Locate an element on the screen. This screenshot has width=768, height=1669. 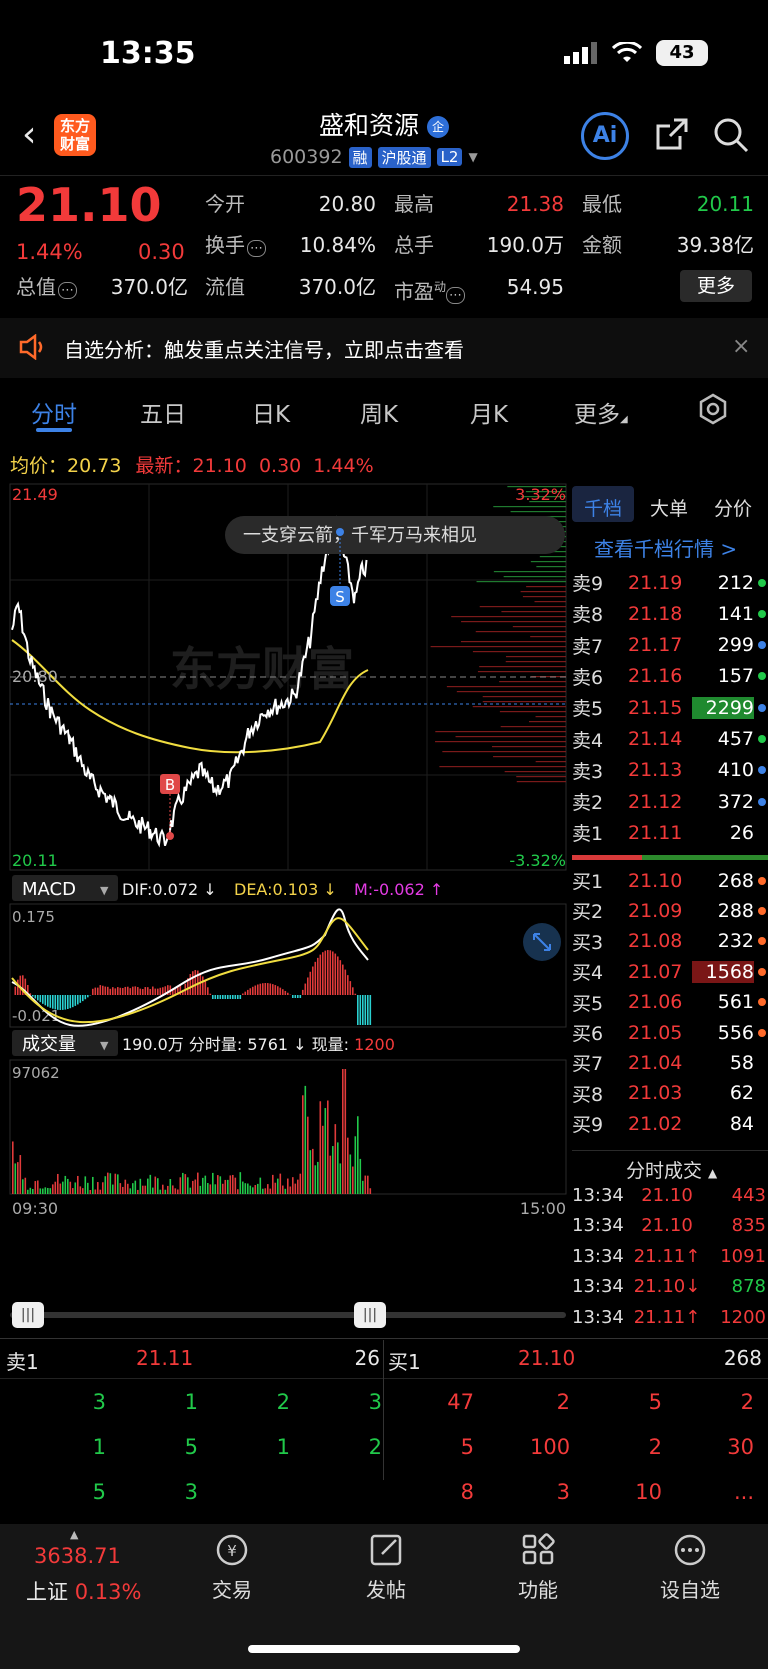
ask-row: 卖4 21.14 457 is located at coordinates (670, 739).